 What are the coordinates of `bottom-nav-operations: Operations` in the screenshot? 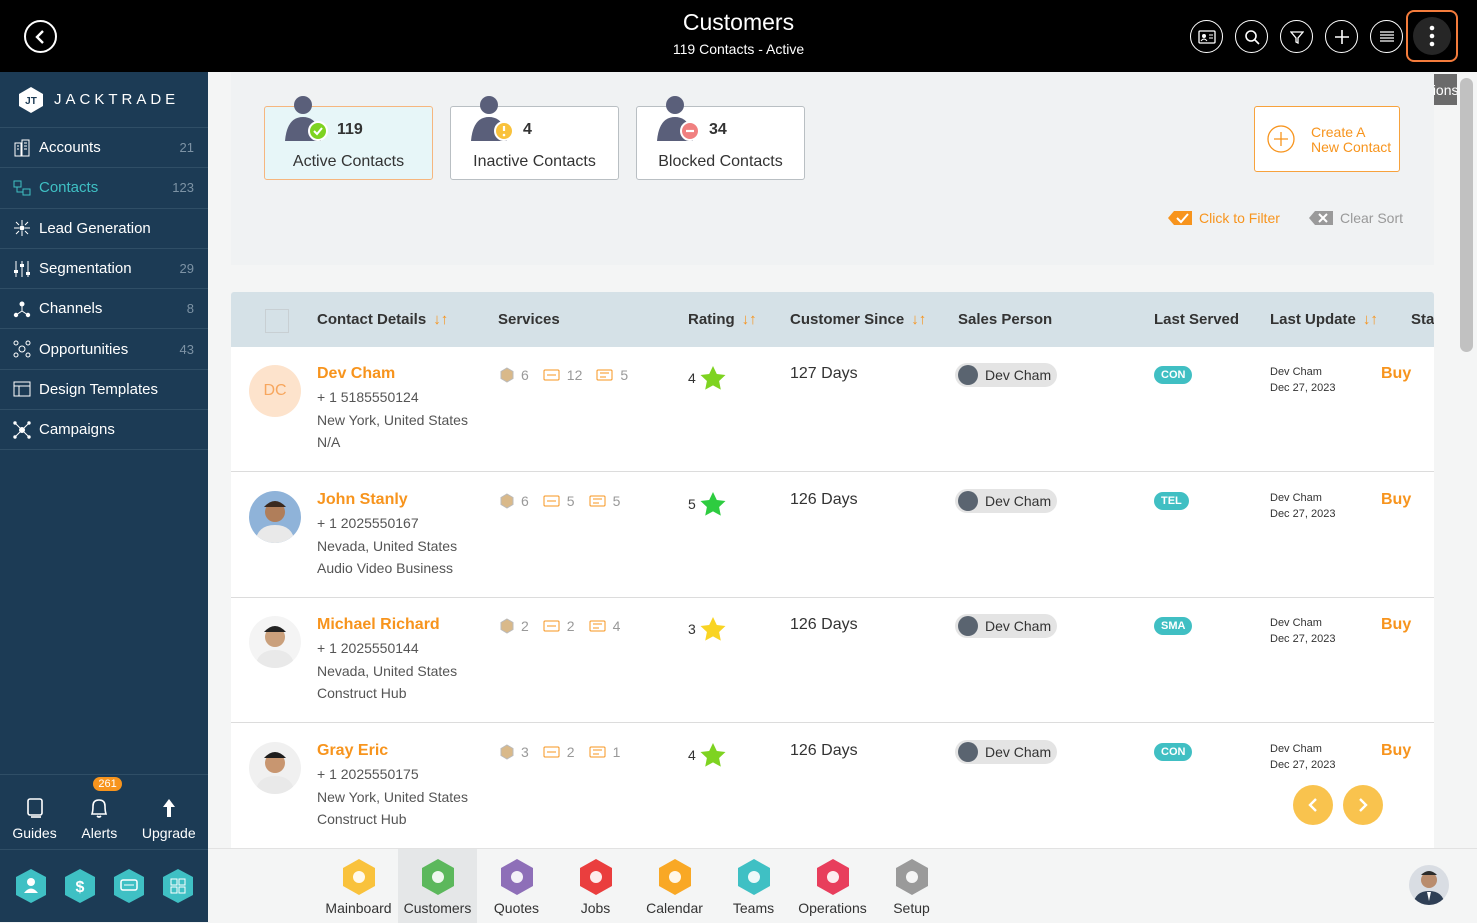 It's located at (832, 886).